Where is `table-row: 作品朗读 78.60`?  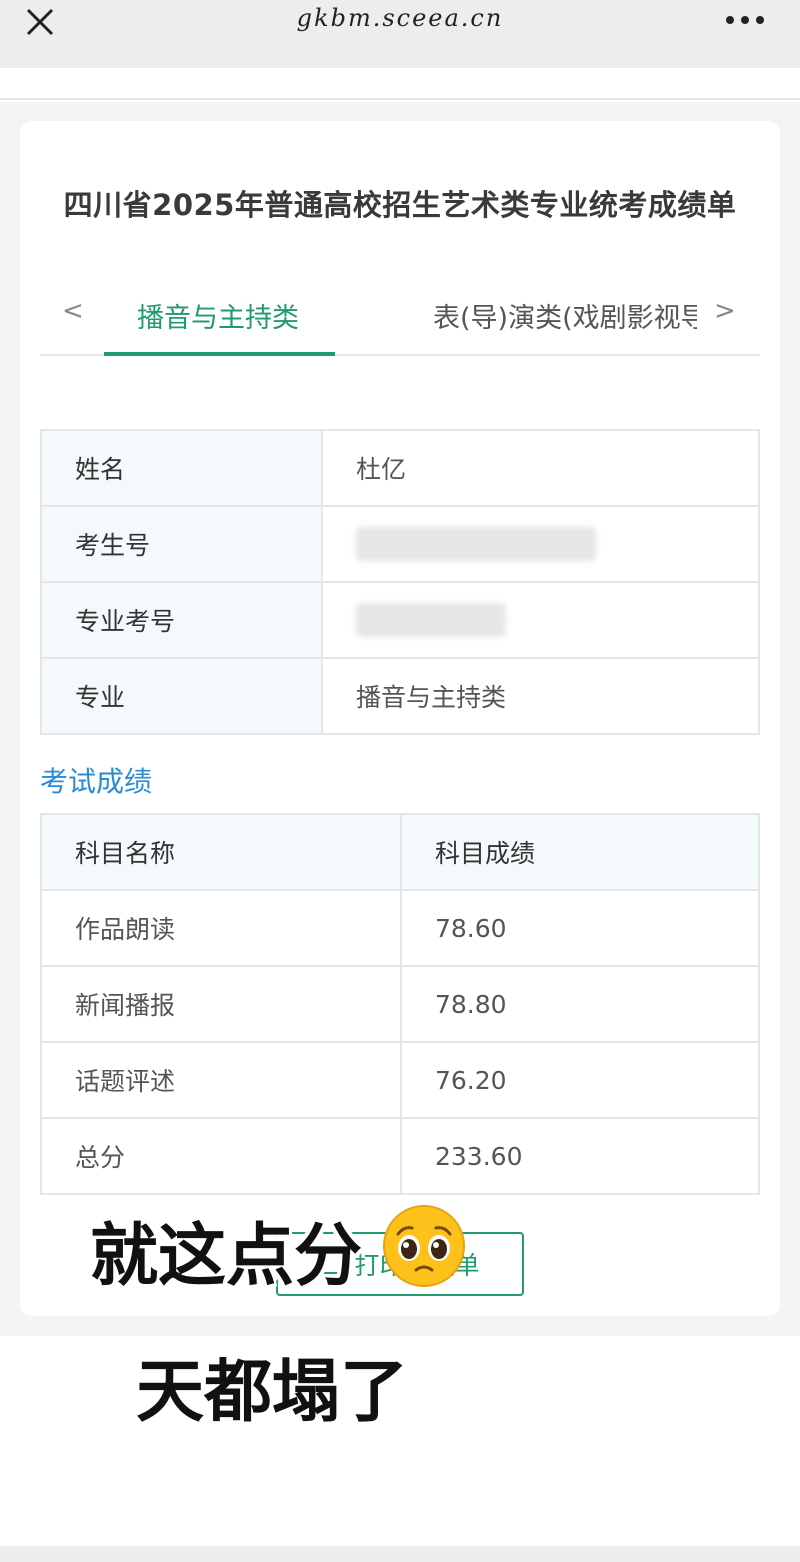
table-row: 作品朗读 78.60 is located at coordinates (400, 928).